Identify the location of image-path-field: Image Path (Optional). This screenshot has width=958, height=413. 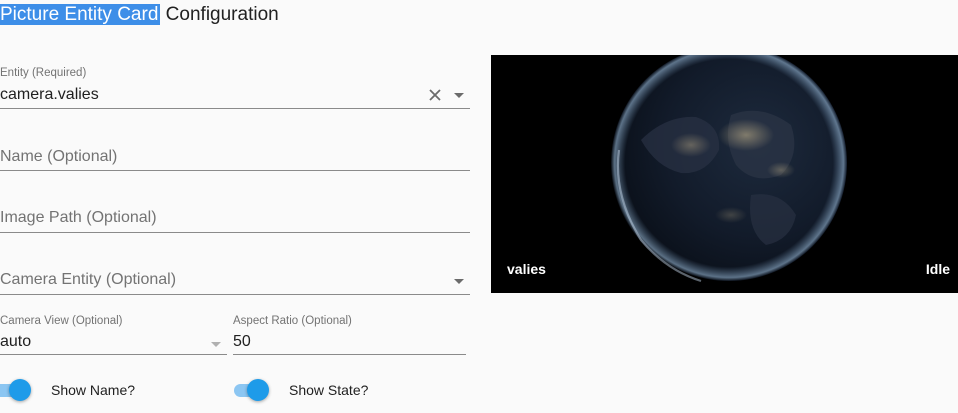
(235, 217).